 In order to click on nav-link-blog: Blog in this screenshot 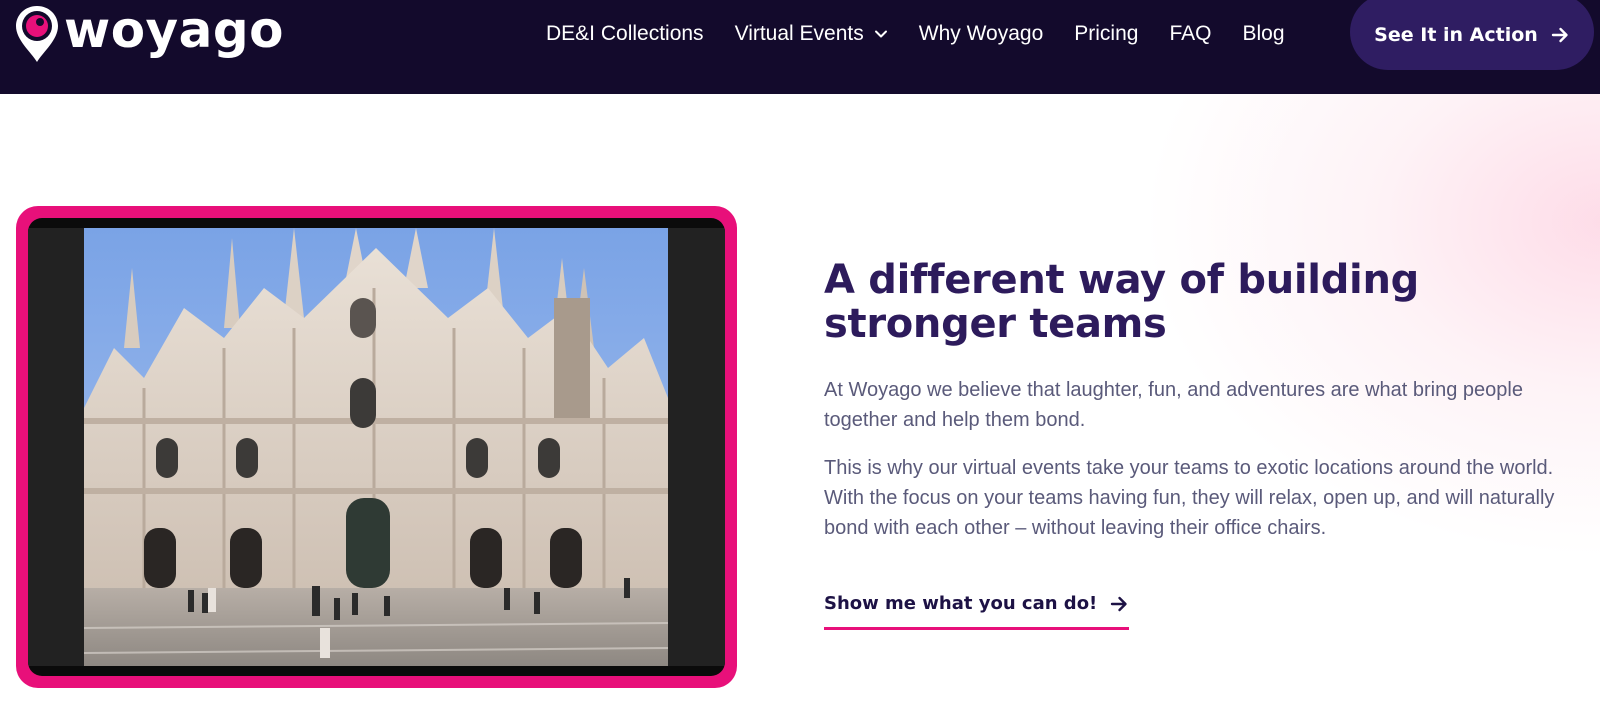, I will do `click(1263, 34)`.